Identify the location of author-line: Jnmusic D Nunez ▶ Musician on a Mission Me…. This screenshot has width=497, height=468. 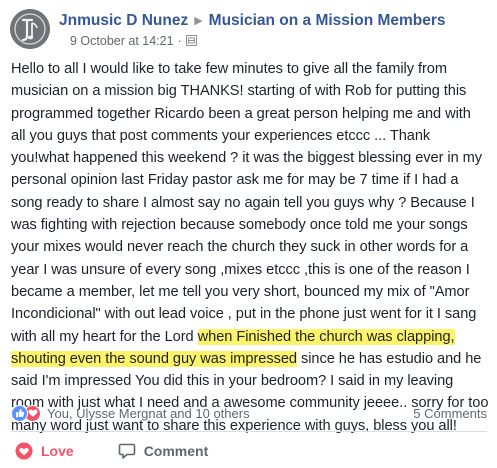
(252, 21).